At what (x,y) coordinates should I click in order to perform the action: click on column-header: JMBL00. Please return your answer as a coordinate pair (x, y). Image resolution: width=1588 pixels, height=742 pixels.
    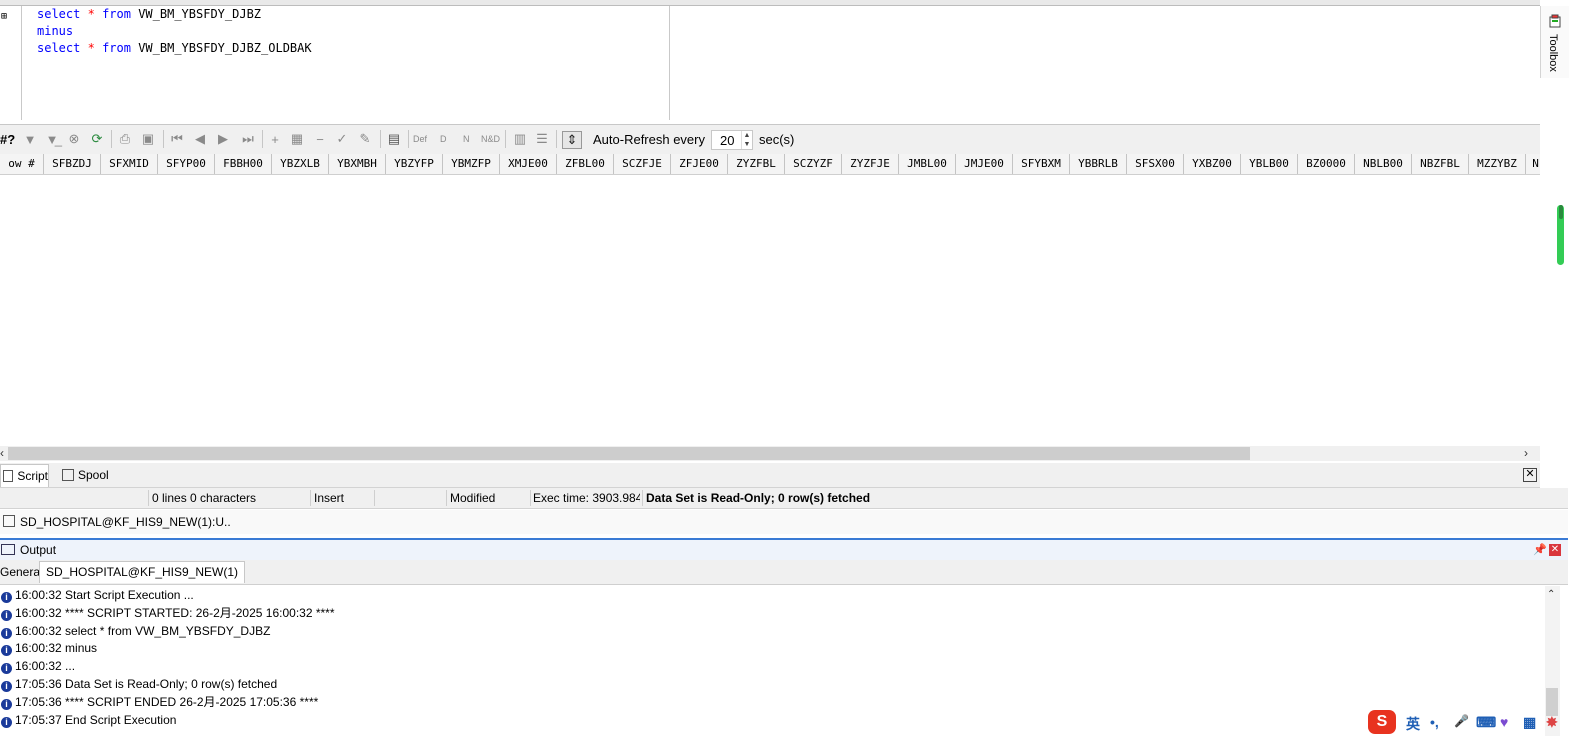
    Looking at the image, I should click on (927, 164).